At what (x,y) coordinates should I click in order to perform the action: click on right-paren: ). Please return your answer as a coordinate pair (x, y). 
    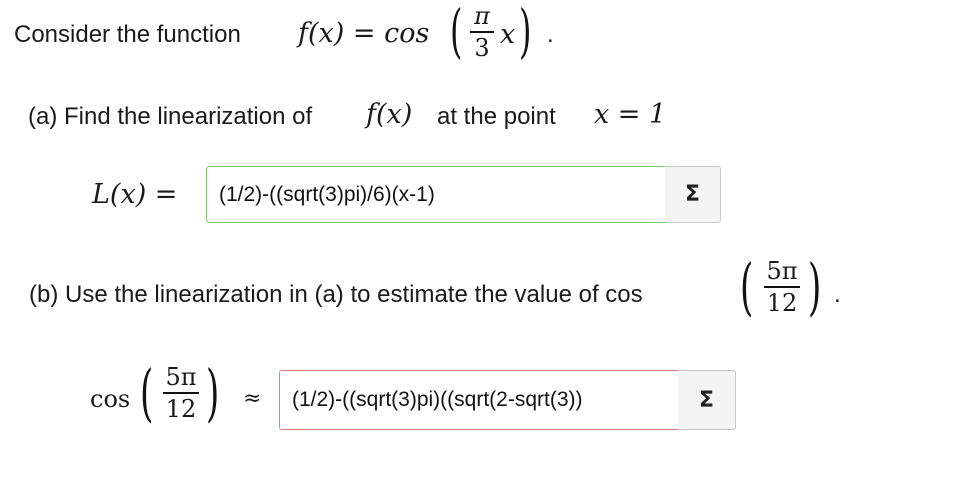
    Looking at the image, I should click on (525, 32).